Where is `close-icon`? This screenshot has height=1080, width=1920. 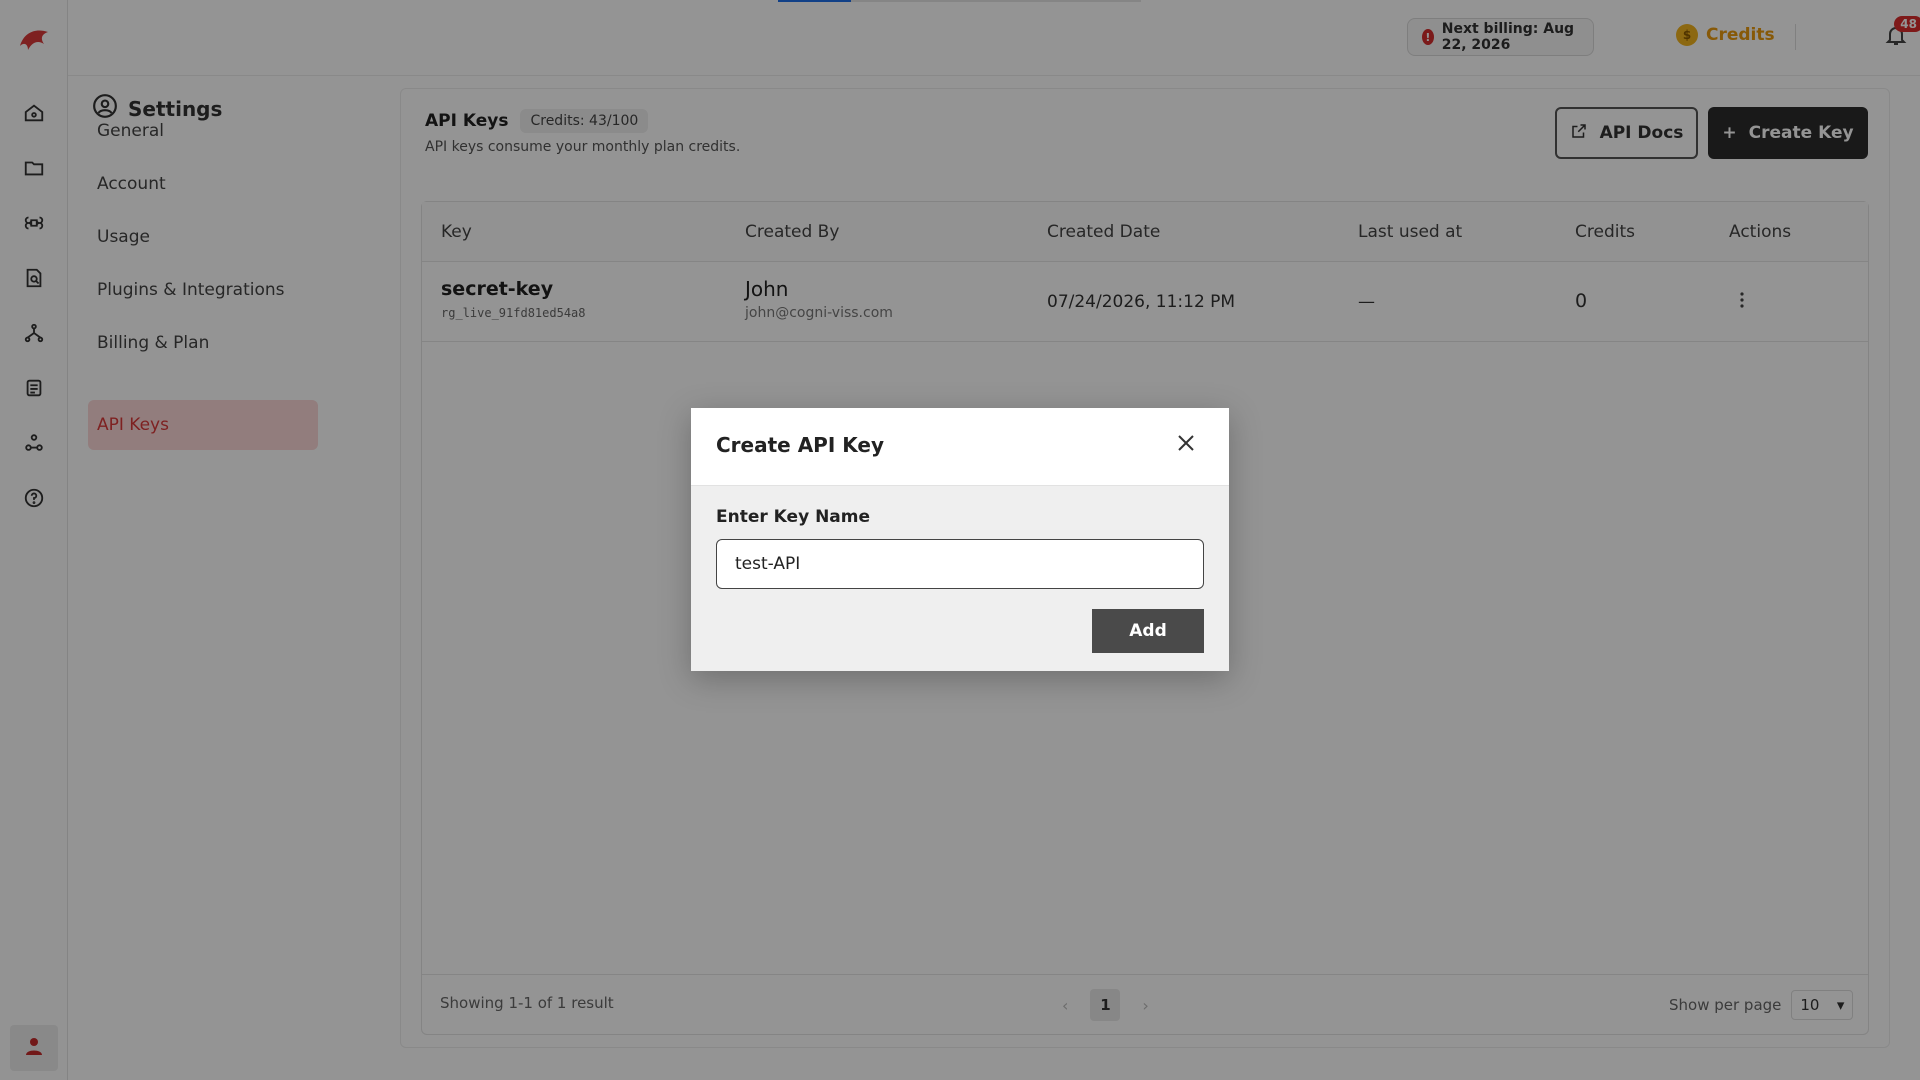
close-icon is located at coordinates (1186, 445).